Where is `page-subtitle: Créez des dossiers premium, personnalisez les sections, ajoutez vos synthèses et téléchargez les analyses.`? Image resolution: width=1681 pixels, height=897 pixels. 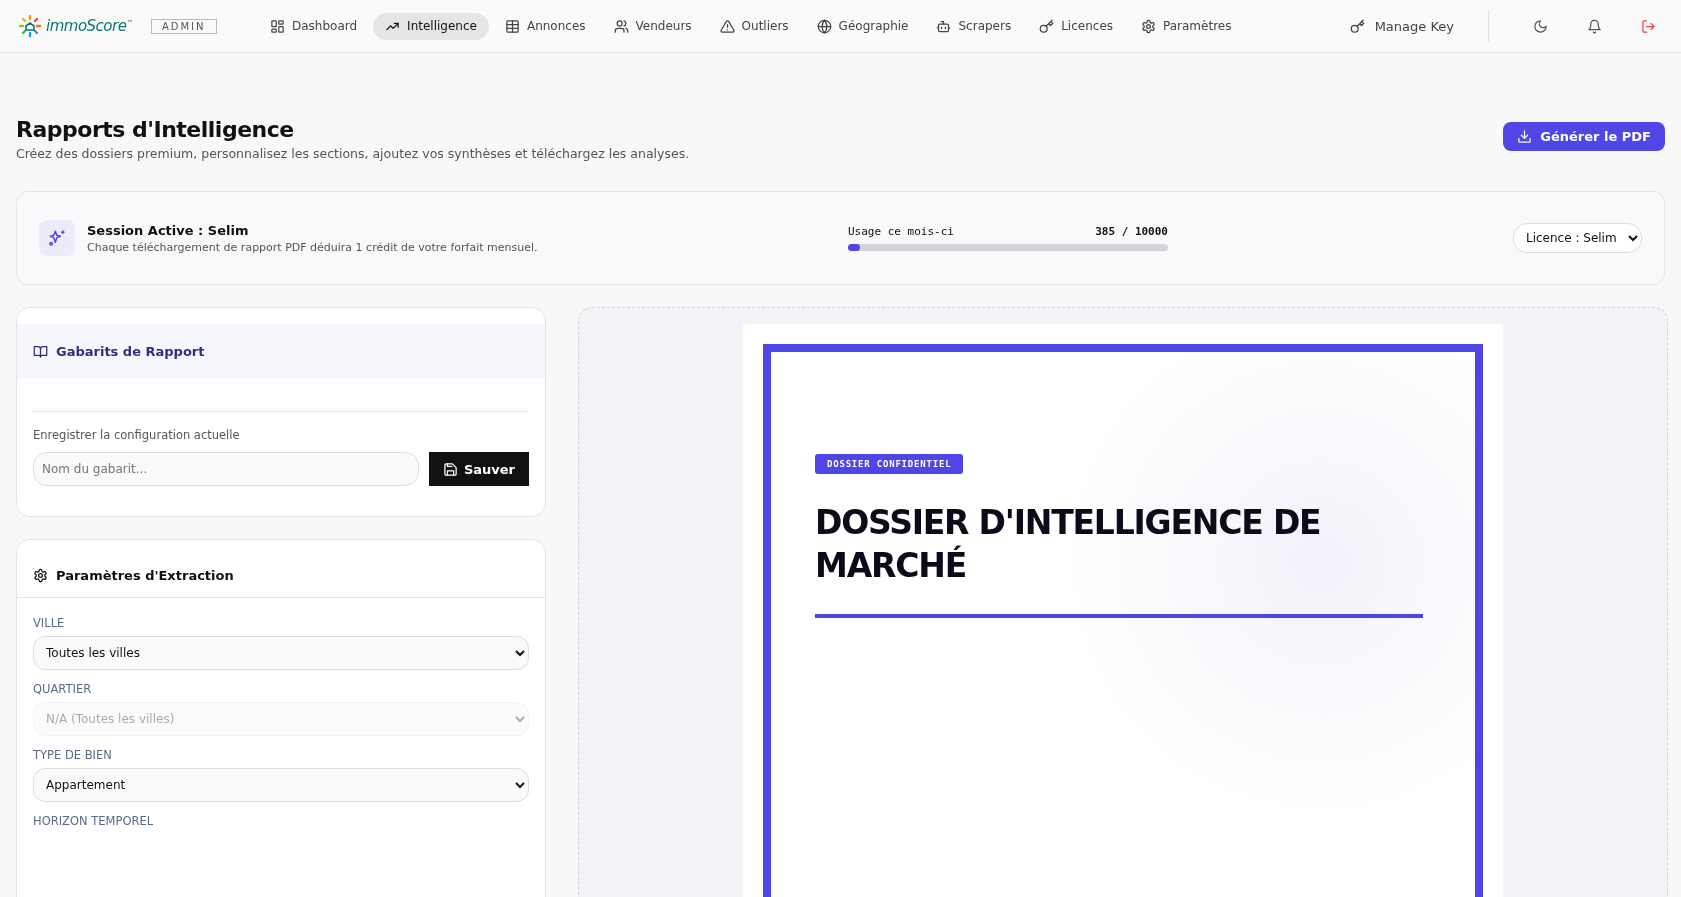 page-subtitle: Créez des dossiers premium, personnalisez les sections, ajoutez vos synthèses et téléchargez les analyses. is located at coordinates (353, 153).